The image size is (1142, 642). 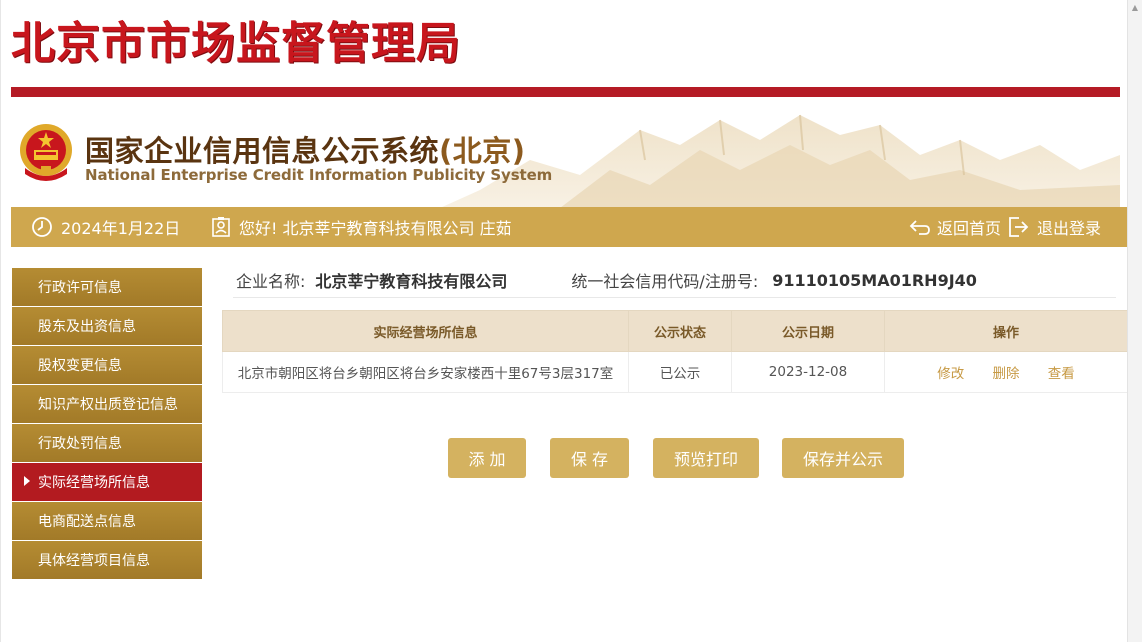 I want to click on credit-code-label: 统一社会信用代码/注册号:, so click(x=665, y=281).